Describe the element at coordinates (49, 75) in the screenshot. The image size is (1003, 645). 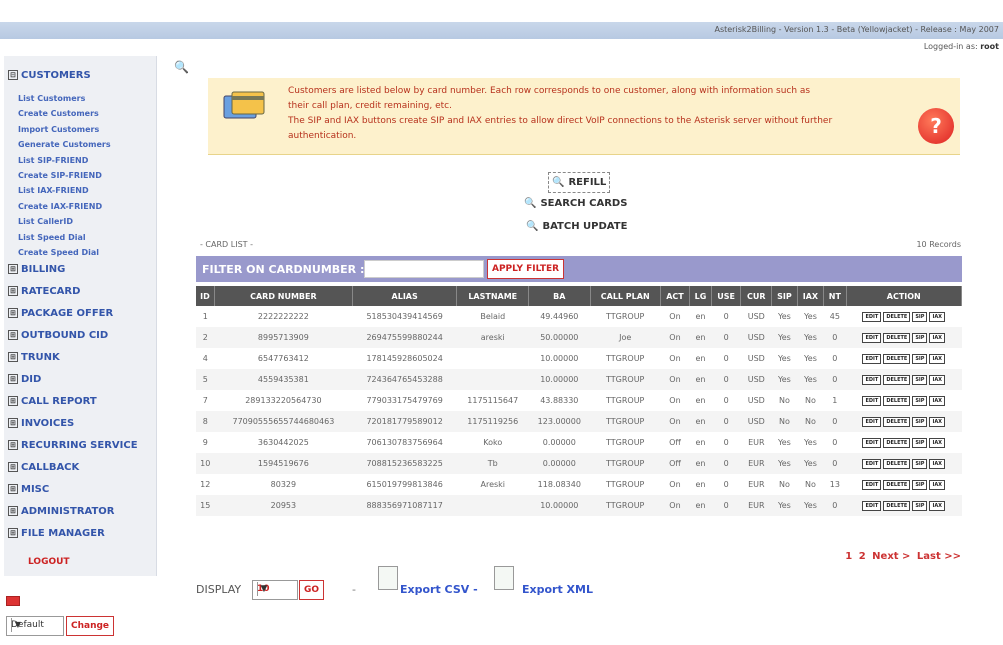
I see `sidebar-section-customers: ⊟ CUSTOMERS` at that location.